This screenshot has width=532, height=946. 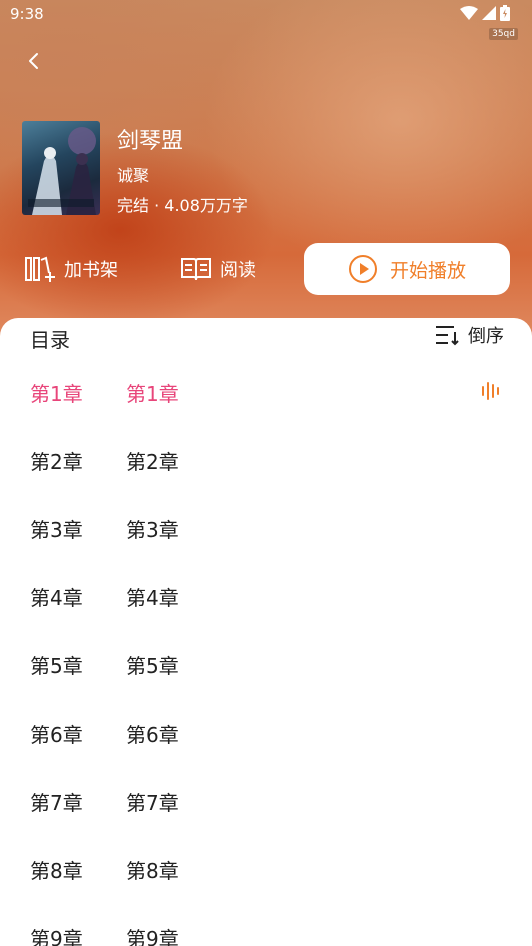 I want to click on chevron-left-icon, so click(x=33, y=61).